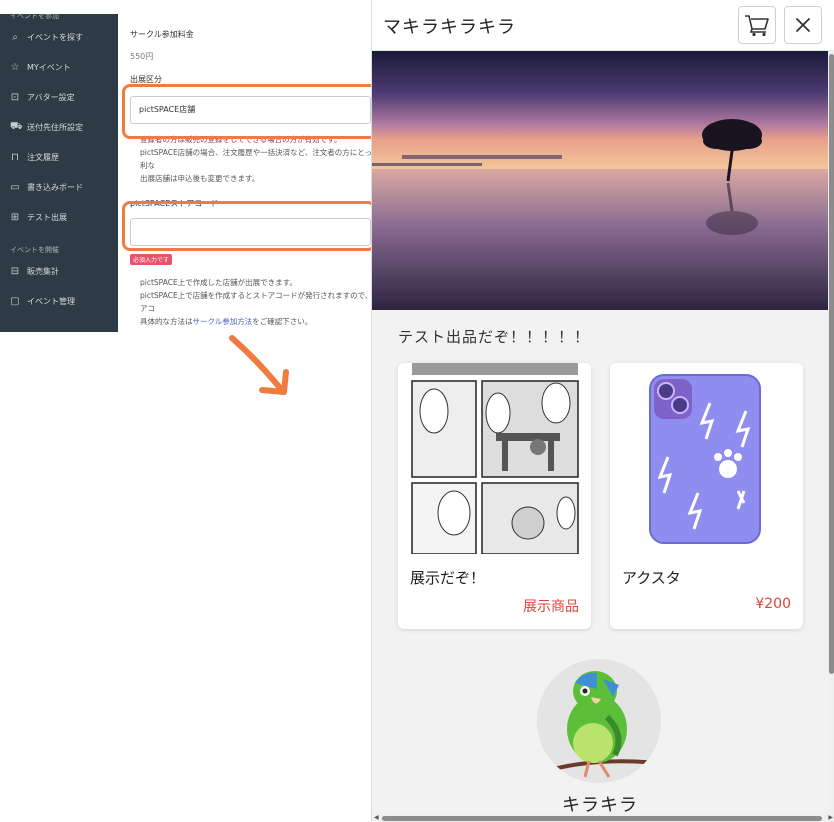 The height and width of the screenshot is (822, 834). Describe the element at coordinates (162, 34) in the screenshot. I see `fee-label: サークル参加料金` at that location.